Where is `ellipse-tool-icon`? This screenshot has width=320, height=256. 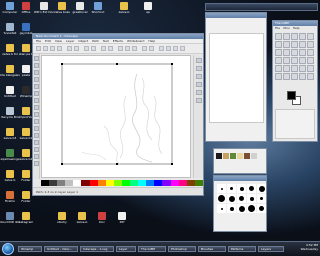
ellipse-tool-icon is located at coordinates (36, 86).